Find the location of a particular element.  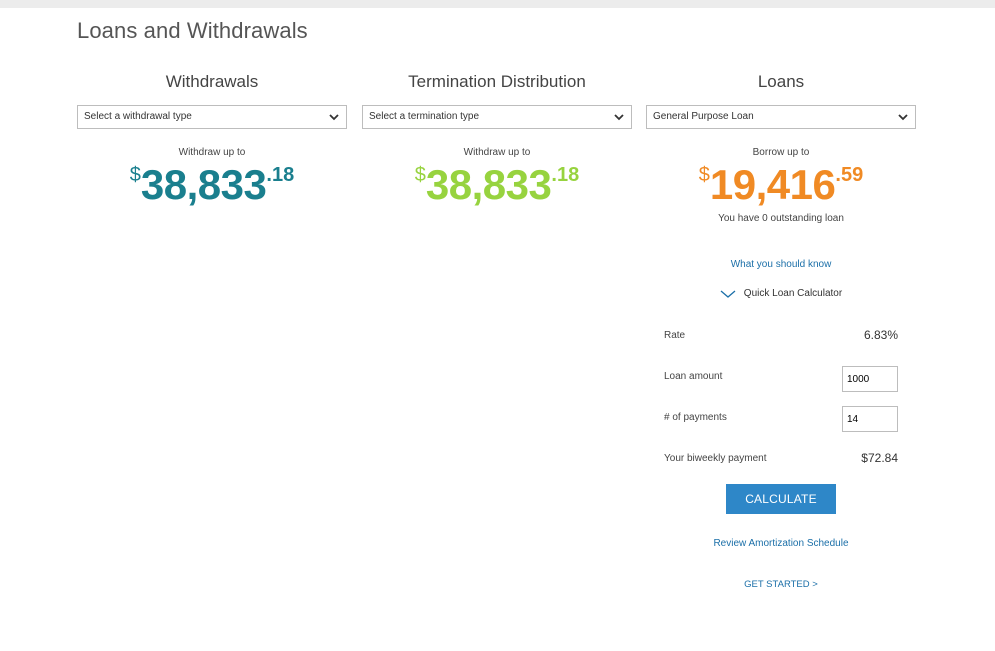

payment-row: Your biweekly payment $72.84 is located at coordinates (781, 468).